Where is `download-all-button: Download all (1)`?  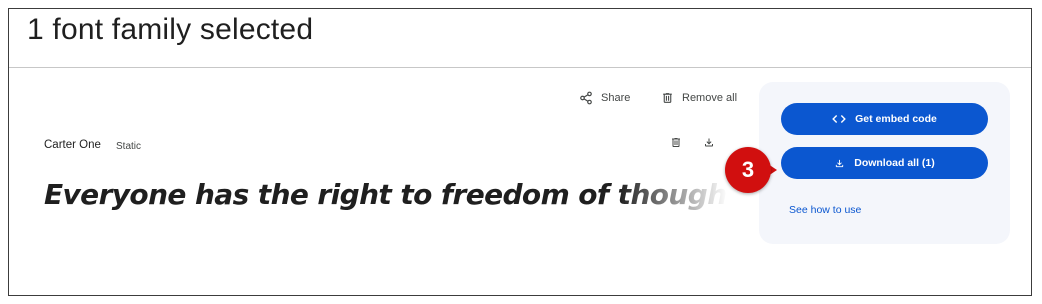
download-all-button: Download all (1) is located at coordinates (884, 163).